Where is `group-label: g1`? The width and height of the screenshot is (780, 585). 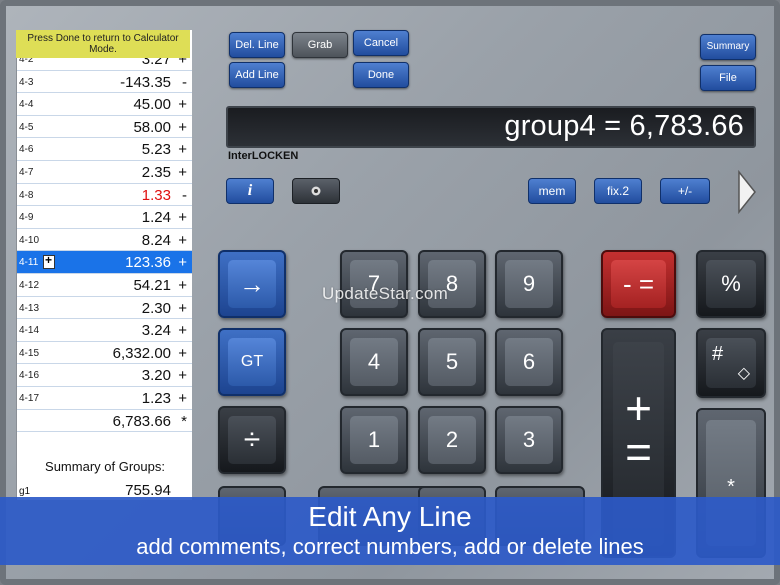
group-label: g1 is located at coordinates (25, 491).